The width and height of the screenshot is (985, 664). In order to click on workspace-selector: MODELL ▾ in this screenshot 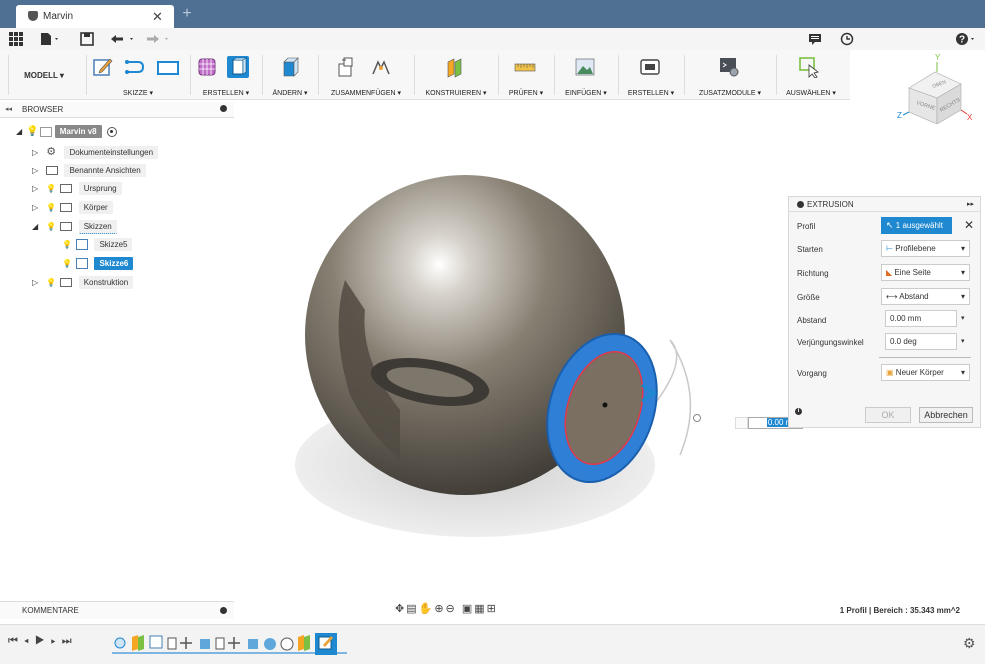, I will do `click(44, 76)`.